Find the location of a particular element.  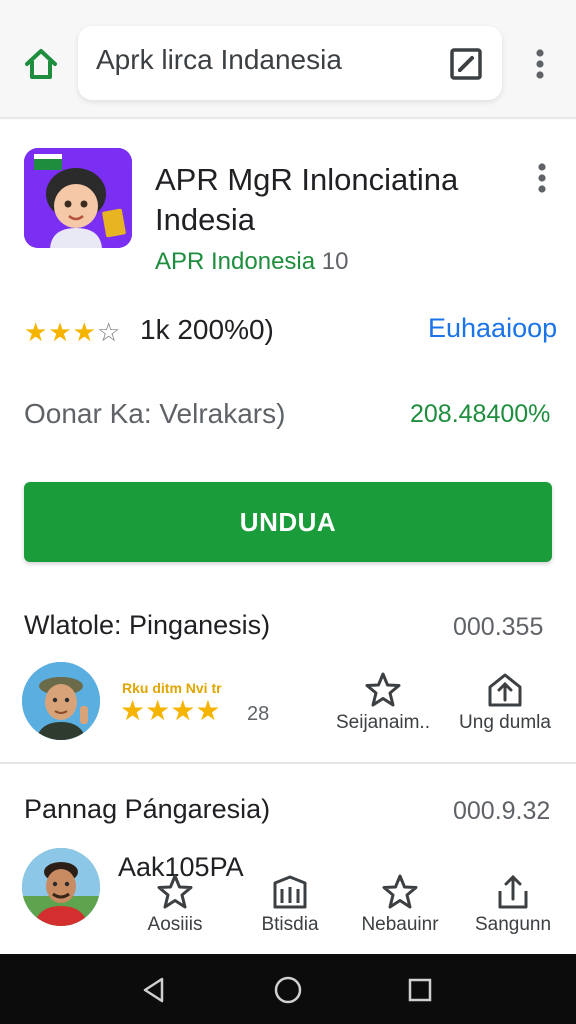

section-number: 000.9.32 is located at coordinates (502, 811).